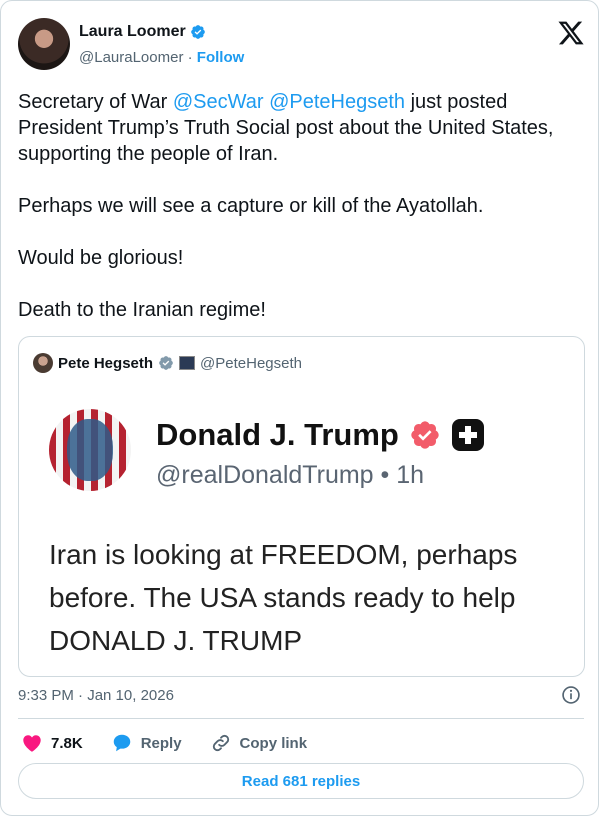 The height and width of the screenshot is (818, 601). I want to click on gray-verified-badge-icon, so click(166, 363).